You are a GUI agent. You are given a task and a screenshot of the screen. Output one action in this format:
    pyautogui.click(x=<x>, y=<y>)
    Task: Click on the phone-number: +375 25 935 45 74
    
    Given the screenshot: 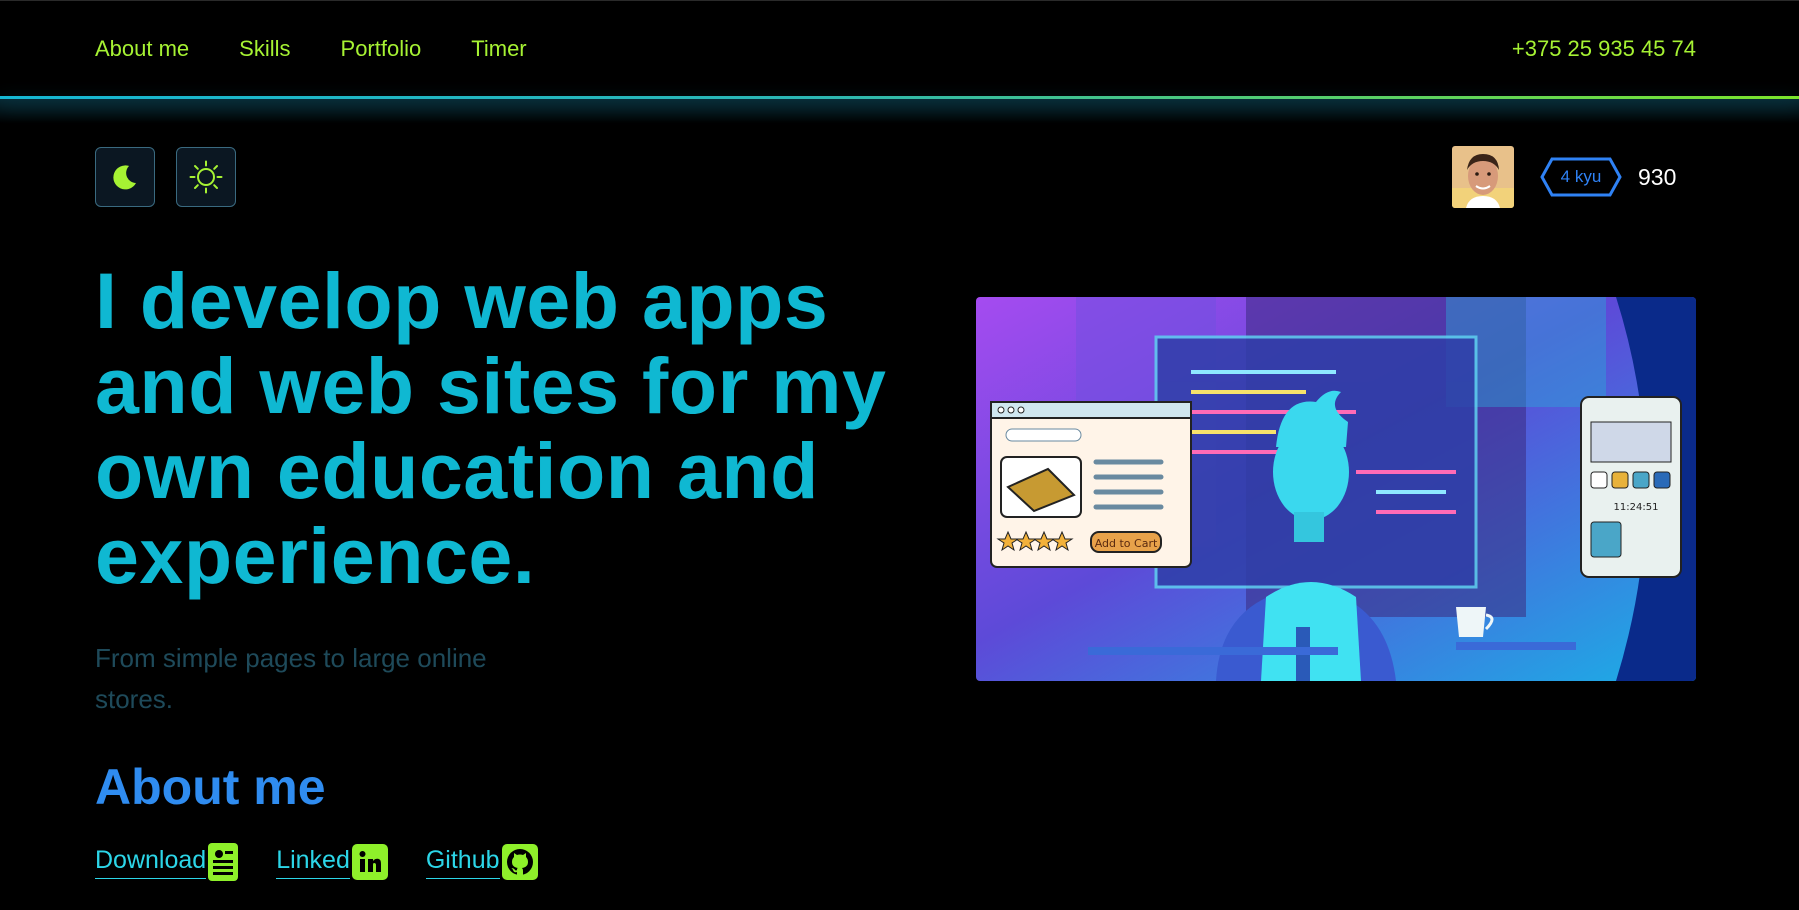 What is the action you would take?
    pyautogui.click(x=1604, y=49)
    